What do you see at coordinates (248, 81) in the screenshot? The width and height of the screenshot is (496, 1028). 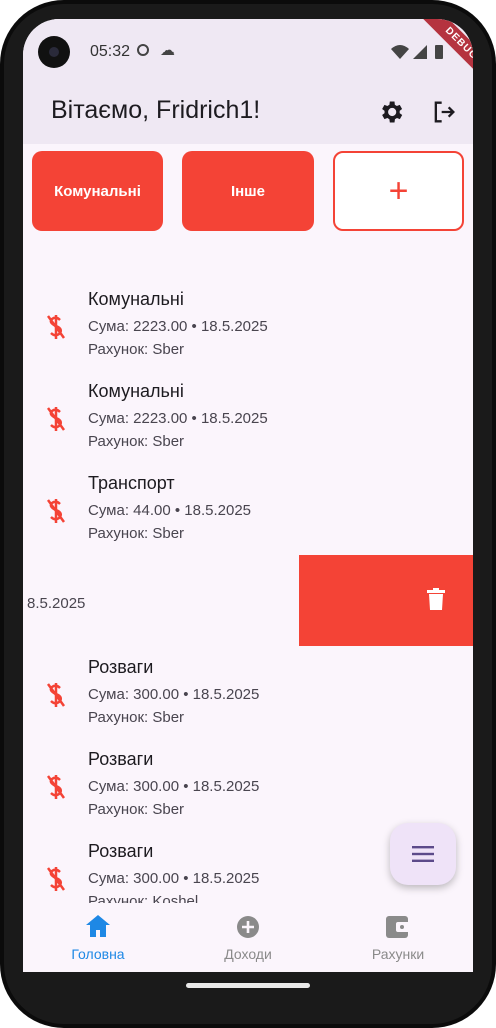 I see `app-header: 05:32 ☁ DEBUG Вітаємо, Fridrich1!` at bounding box center [248, 81].